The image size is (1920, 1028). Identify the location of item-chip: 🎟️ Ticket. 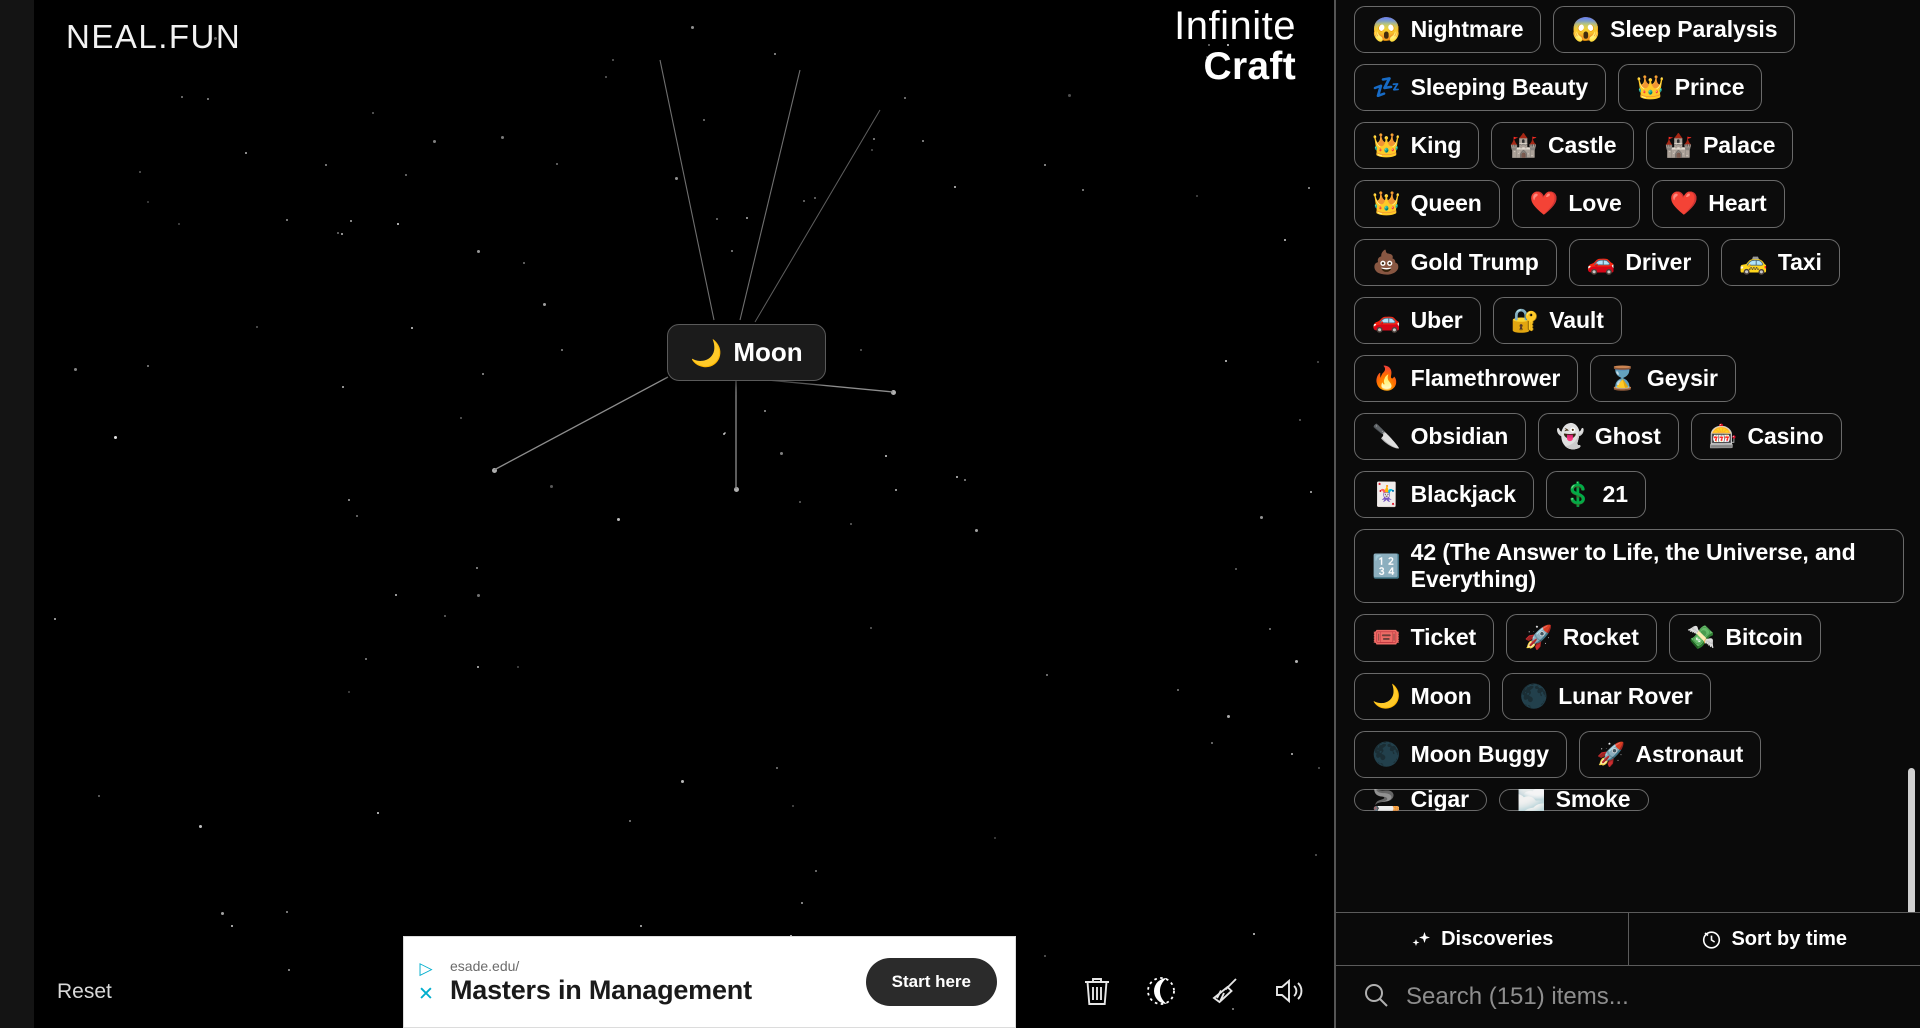
(1424, 638).